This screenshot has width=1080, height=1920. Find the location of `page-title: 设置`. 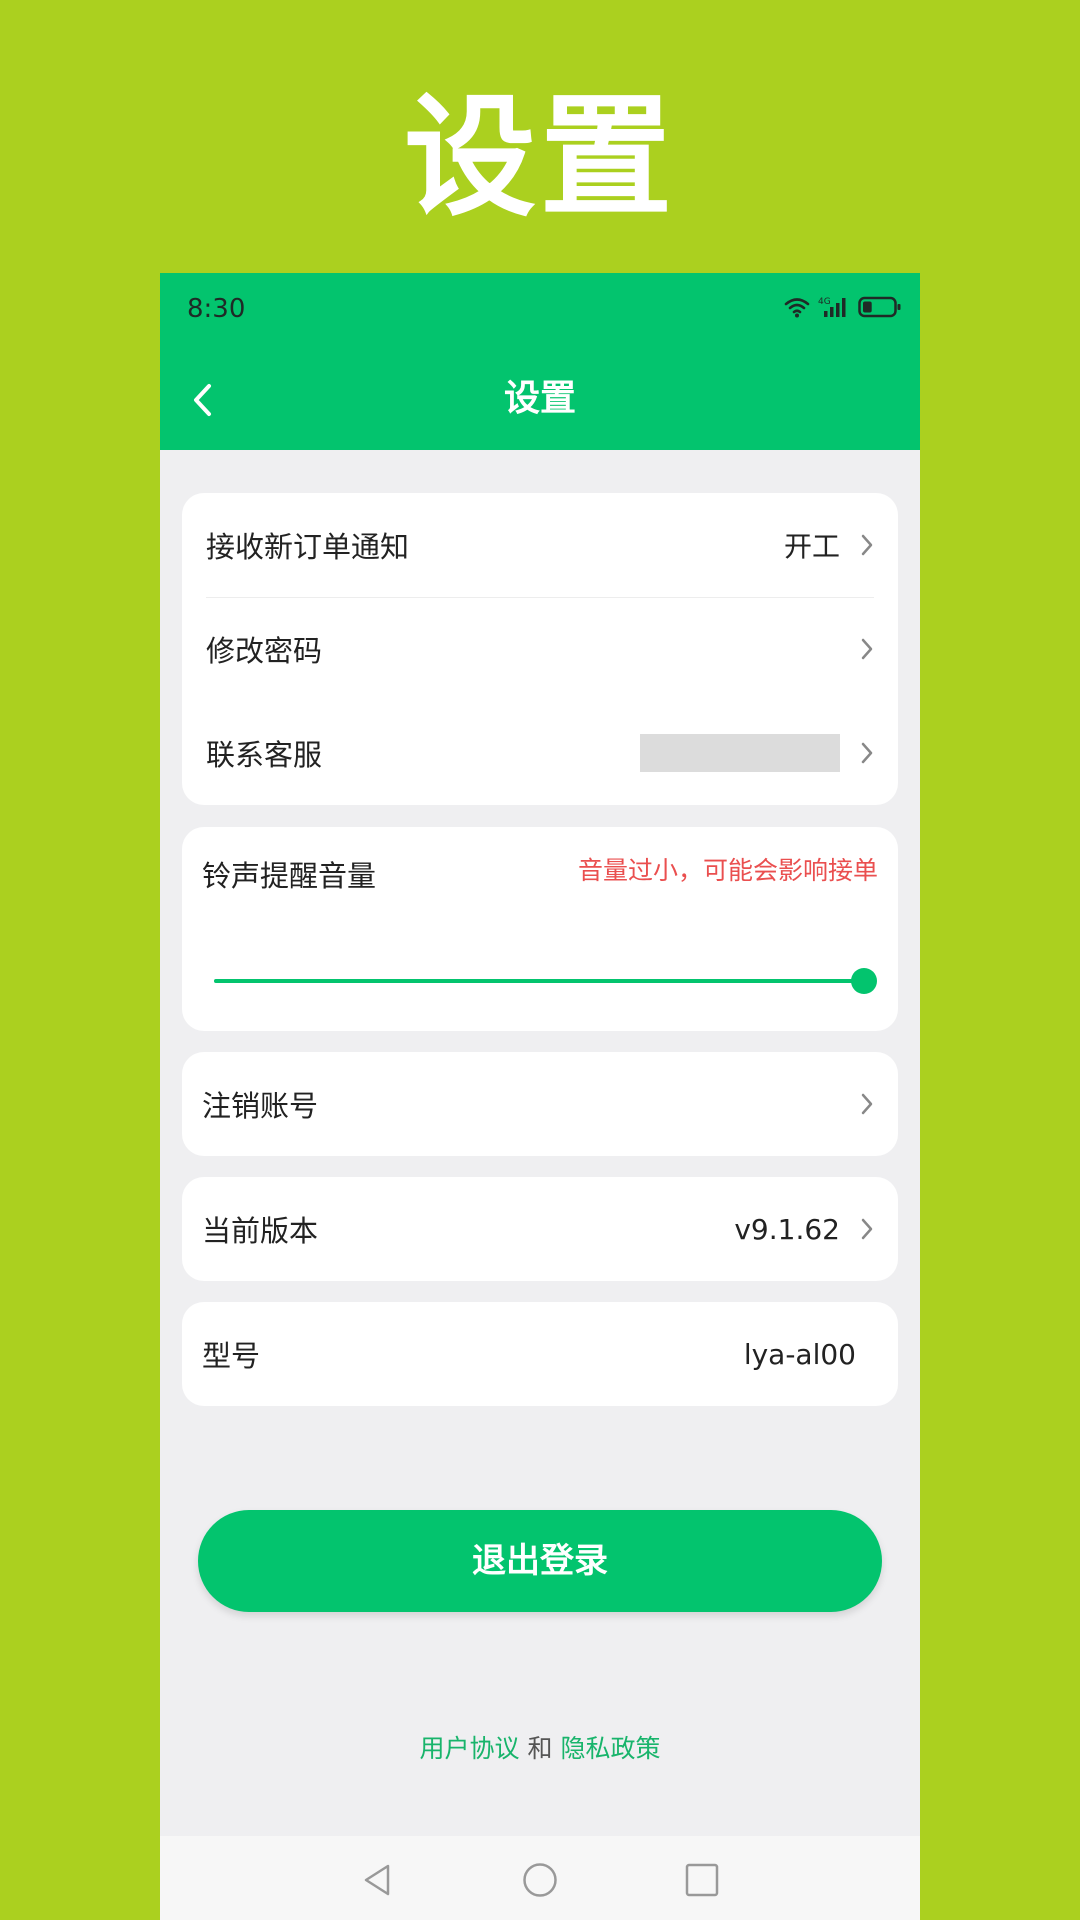

page-title: 设置 is located at coordinates (539, 398).